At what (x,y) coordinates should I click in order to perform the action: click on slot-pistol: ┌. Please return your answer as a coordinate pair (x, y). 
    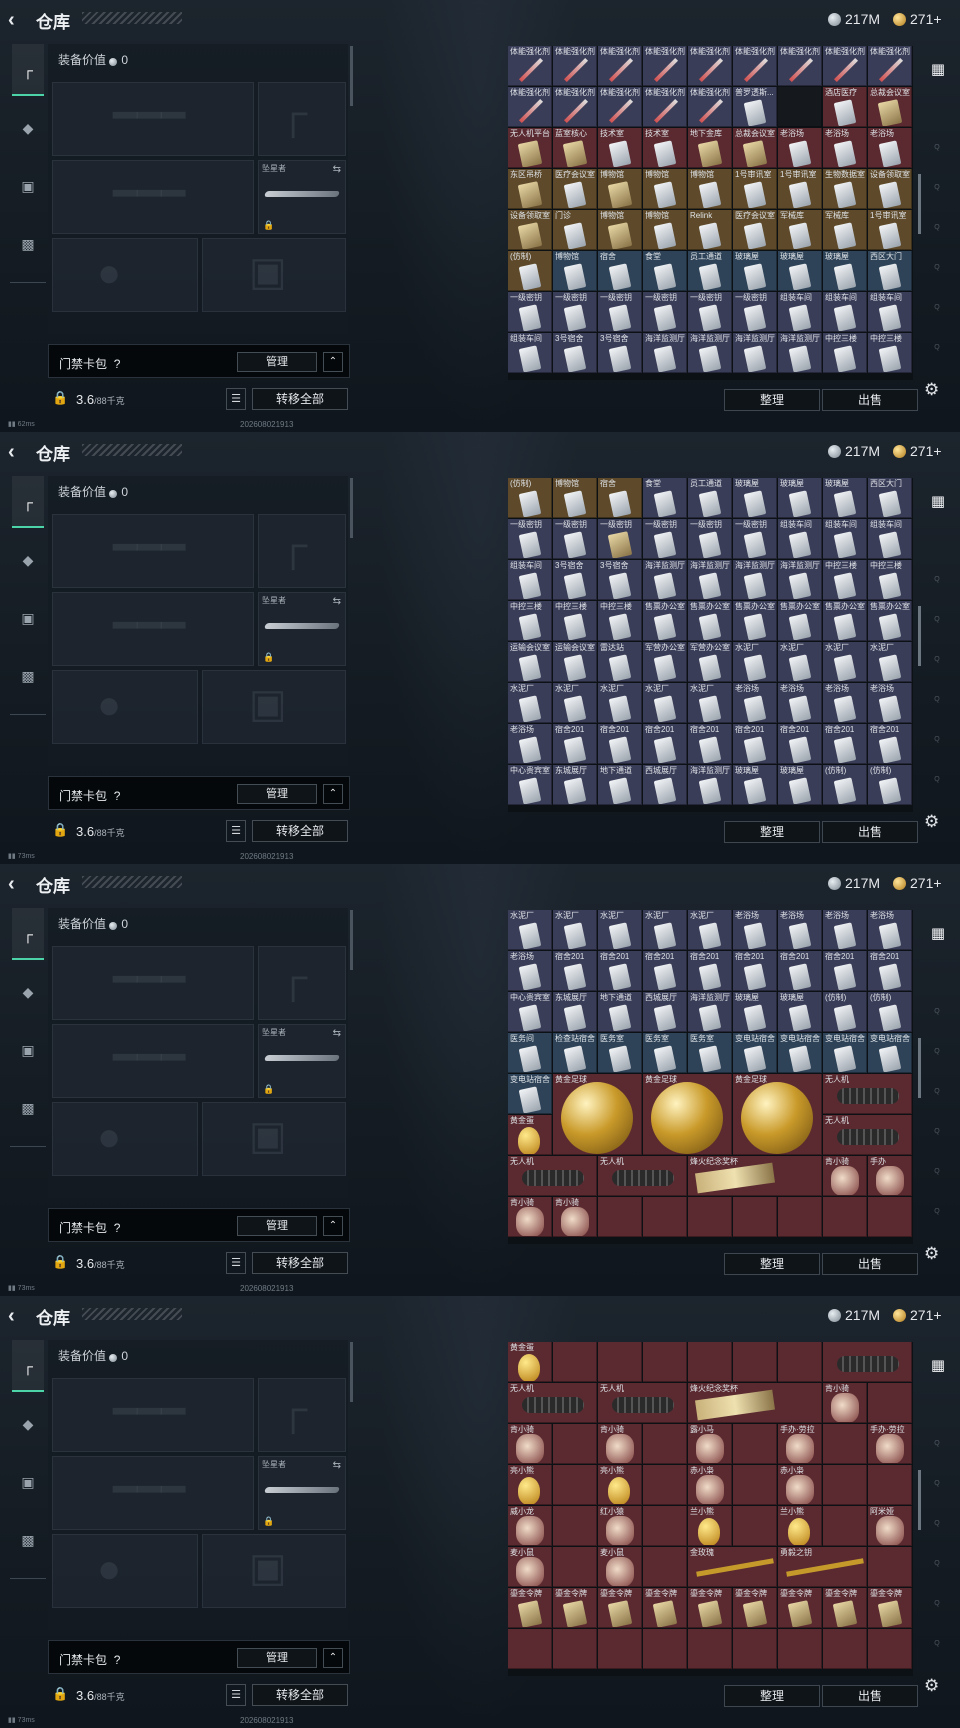
    Looking at the image, I should click on (302, 983).